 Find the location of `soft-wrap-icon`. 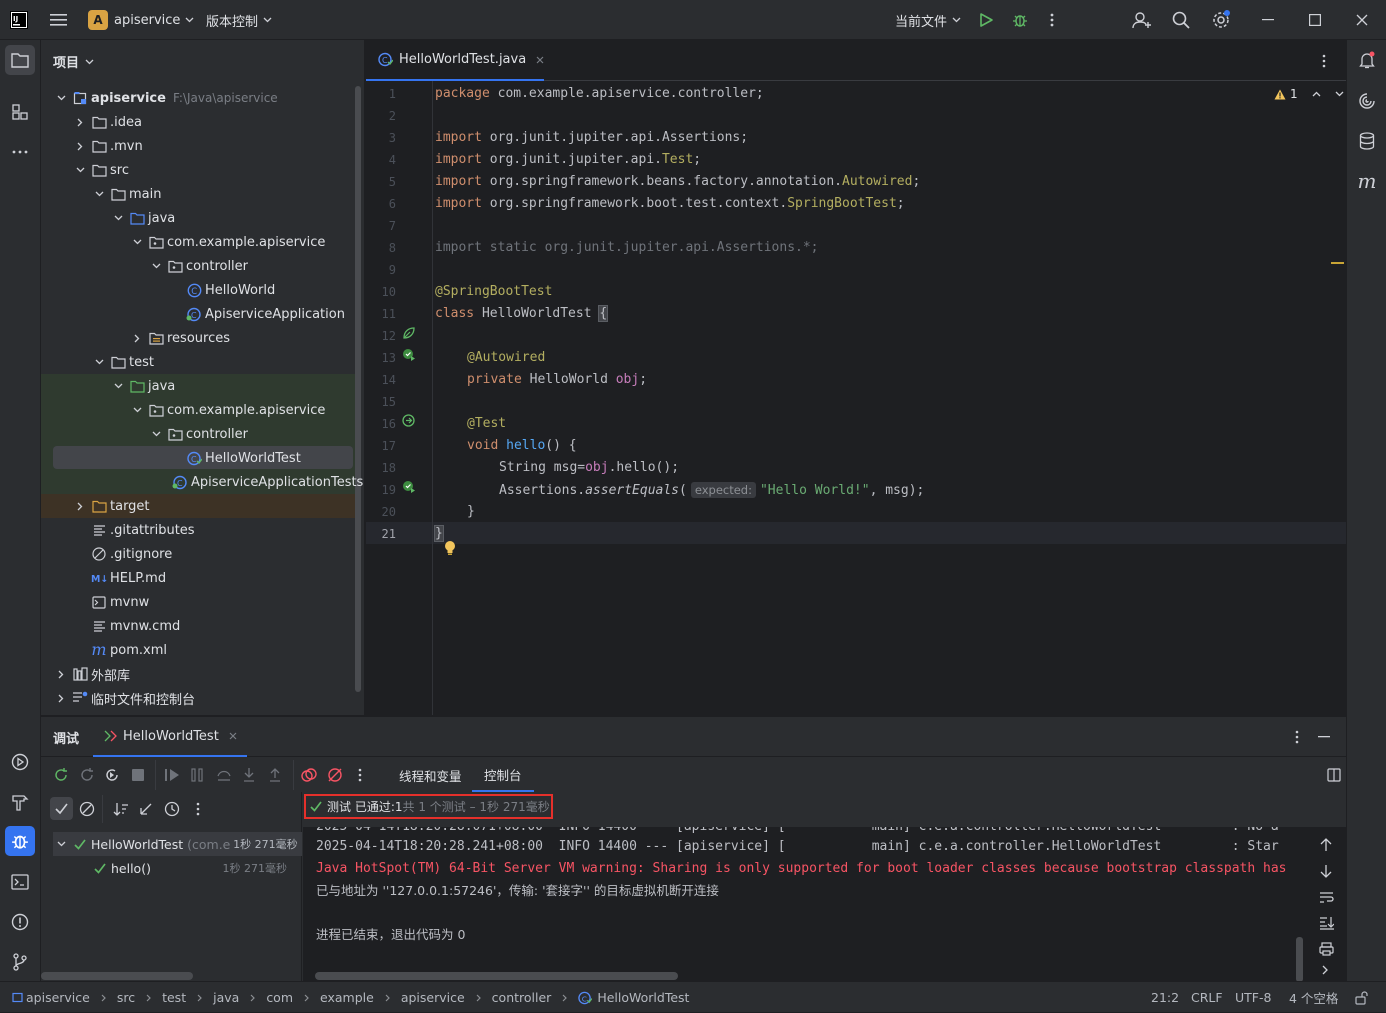

soft-wrap-icon is located at coordinates (1326, 897).